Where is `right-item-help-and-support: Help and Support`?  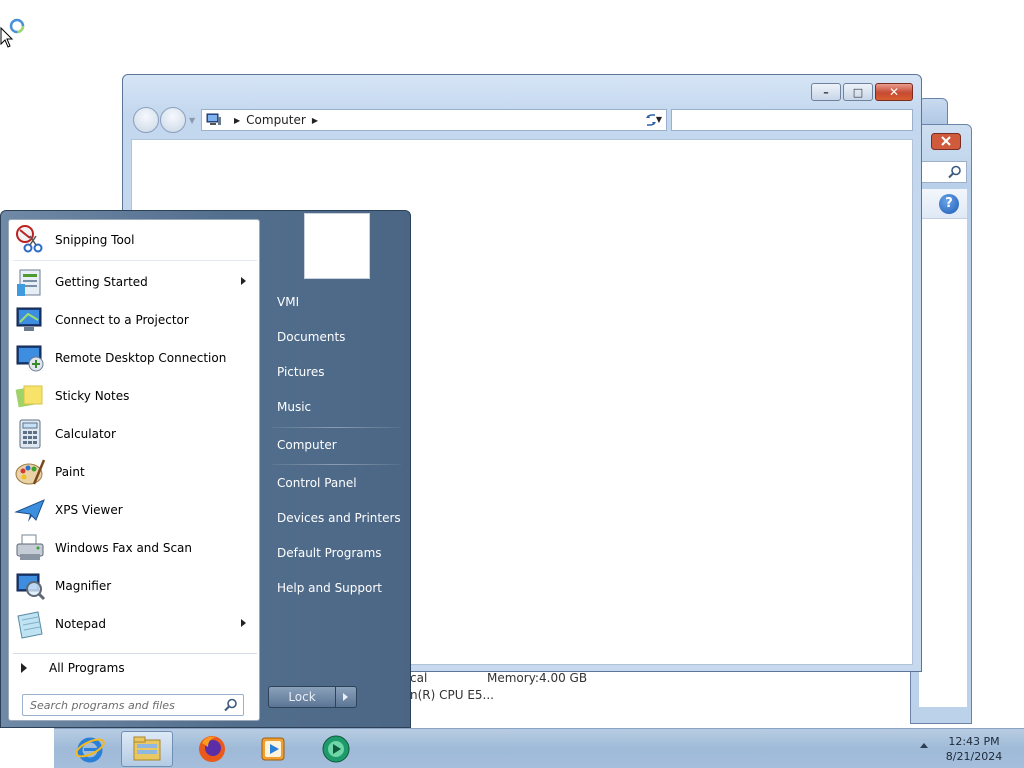
right-item-help-and-support: Help and Support is located at coordinates (337, 588).